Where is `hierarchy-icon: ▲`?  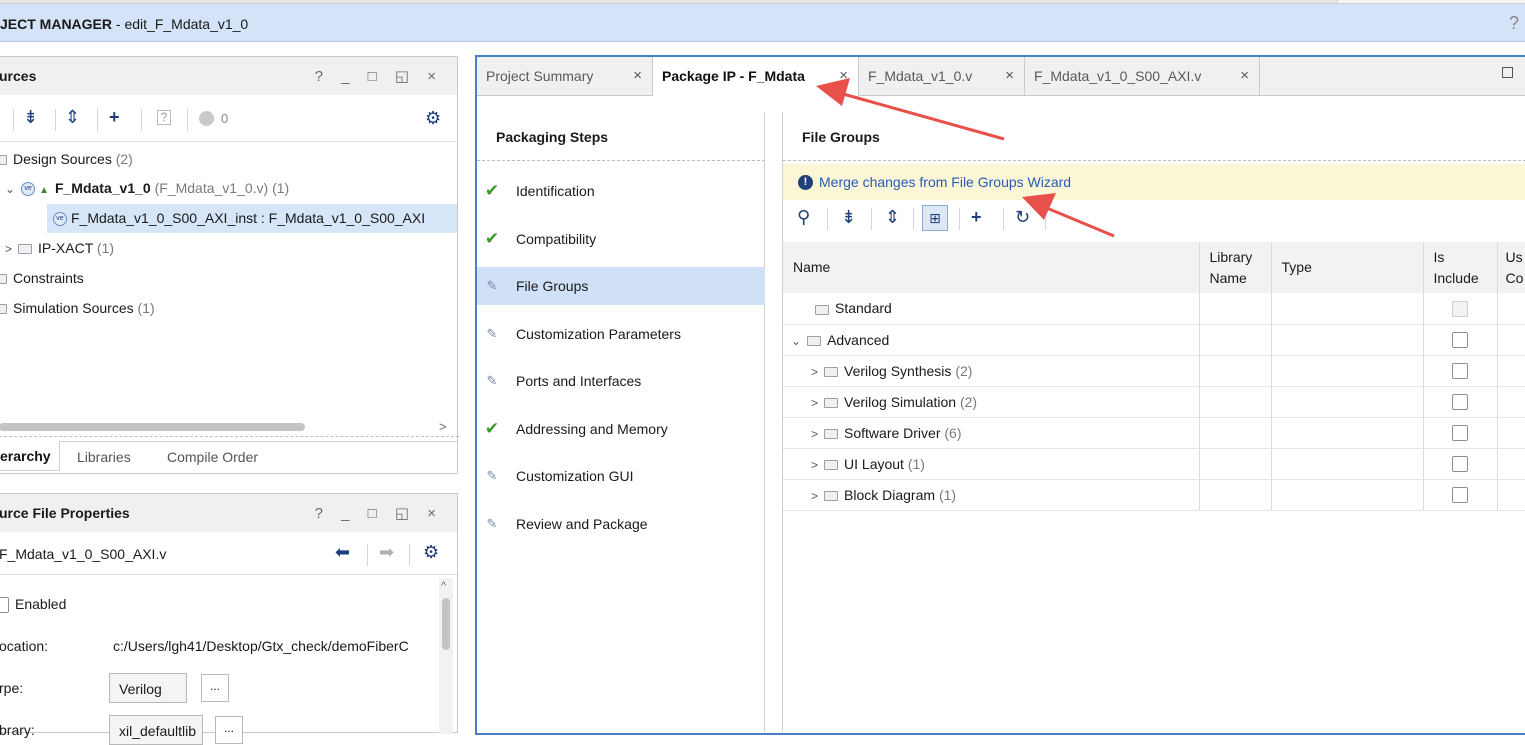
hierarchy-icon: ▲ is located at coordinates (44, 190).